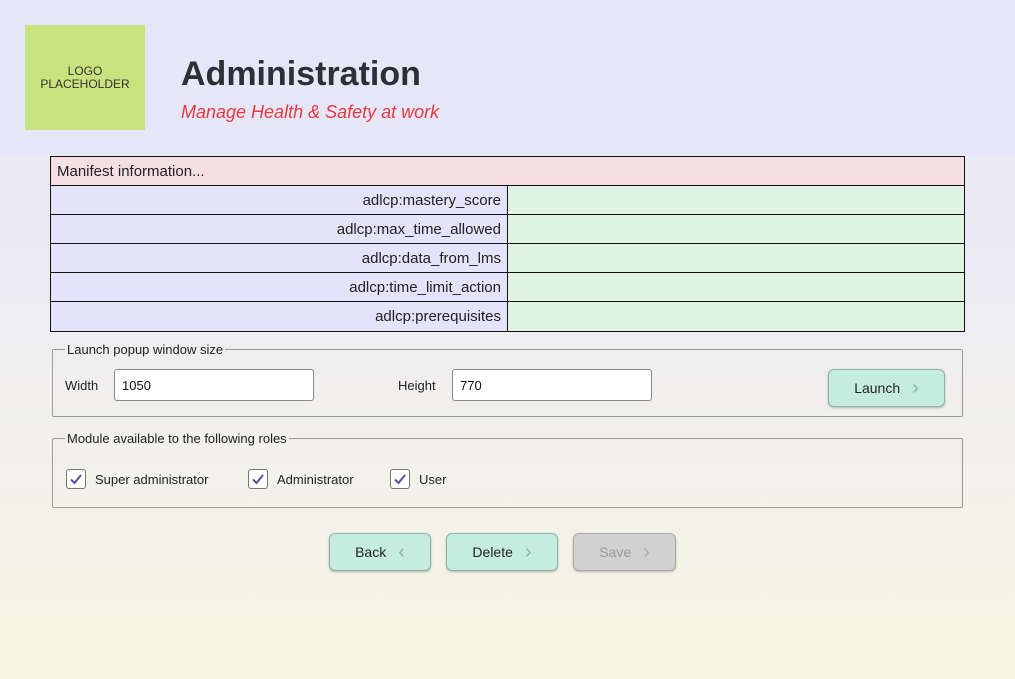 This screenshot has width=1015, height=679. Describe the element at coordinates (507, 469) in the screenshot. I see `roles-group: Module available to the following roles` at that location.